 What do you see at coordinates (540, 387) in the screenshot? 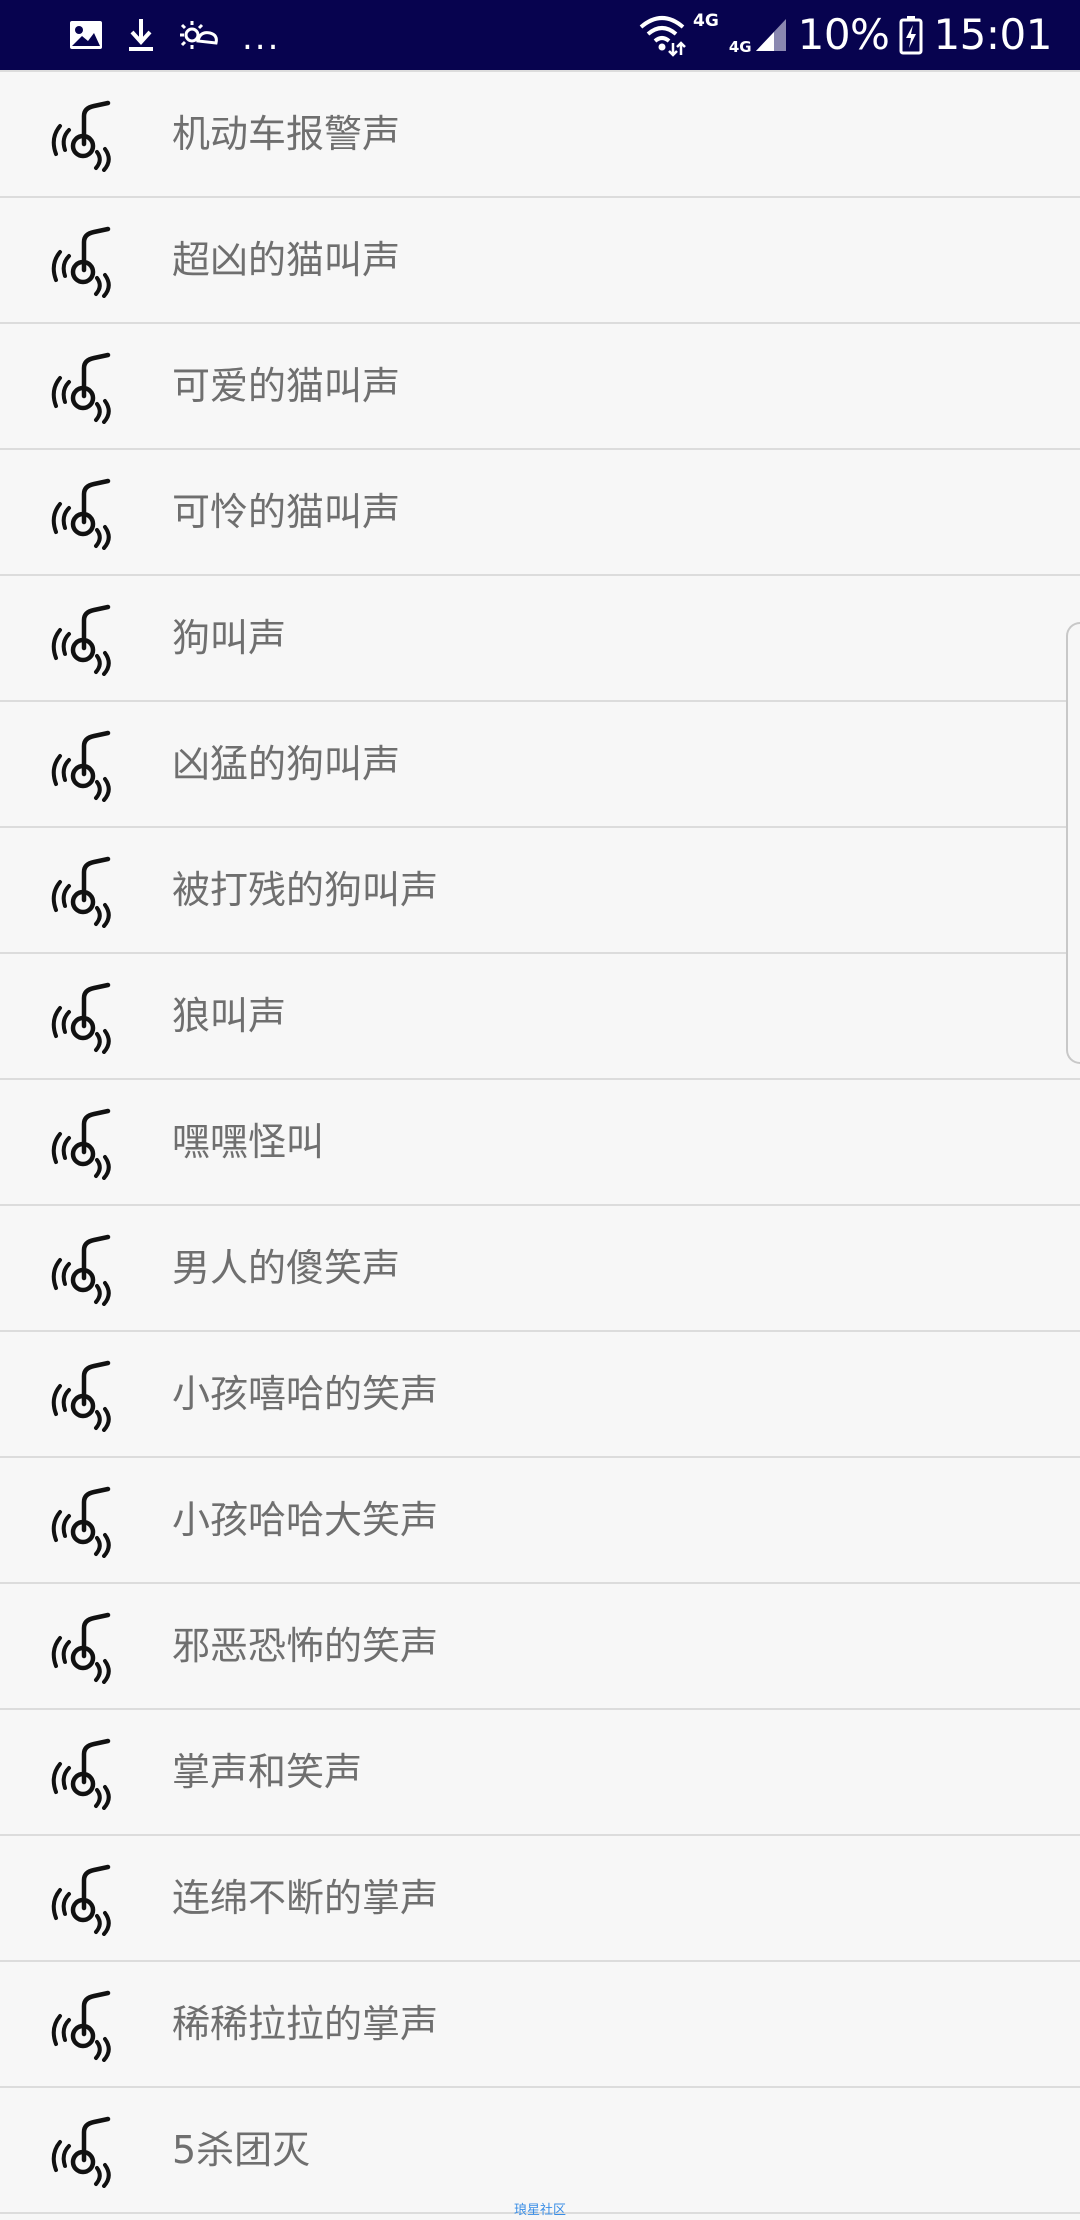
I see `list-item: 可爱的猫叫声` at bounding box center [540, 387].